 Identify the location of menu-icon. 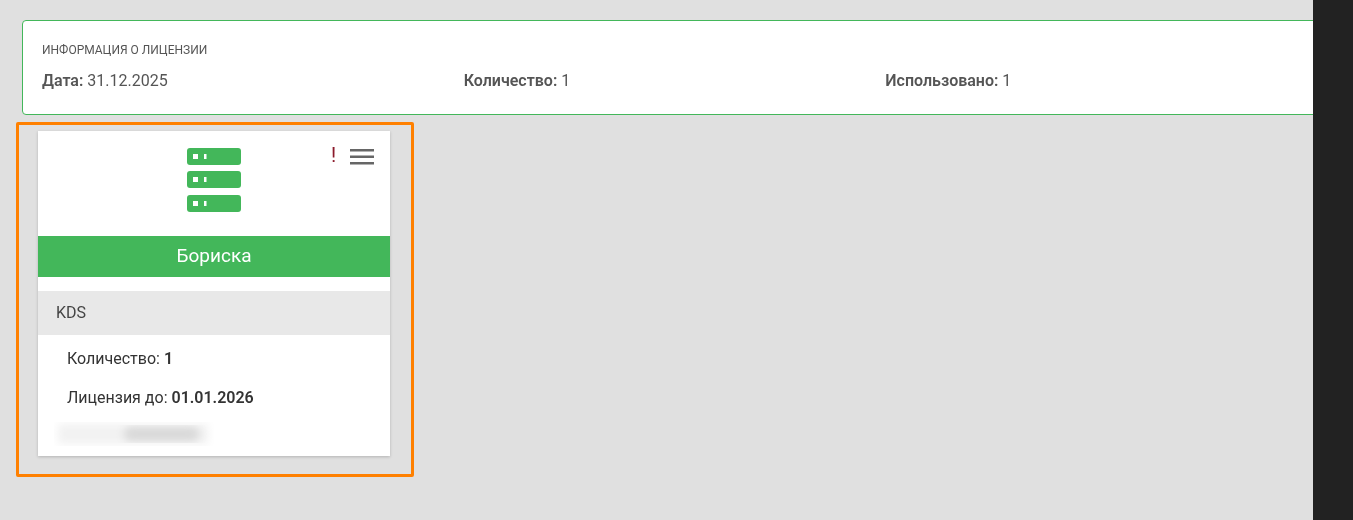
(362, 157).